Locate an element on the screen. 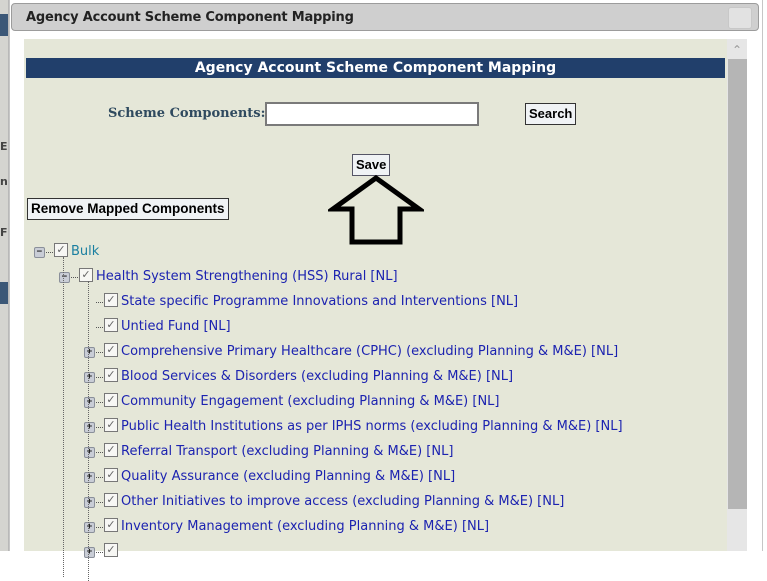  panel-header: Agency Account Scheme Component Mapping is located at coordinates (375, 68).